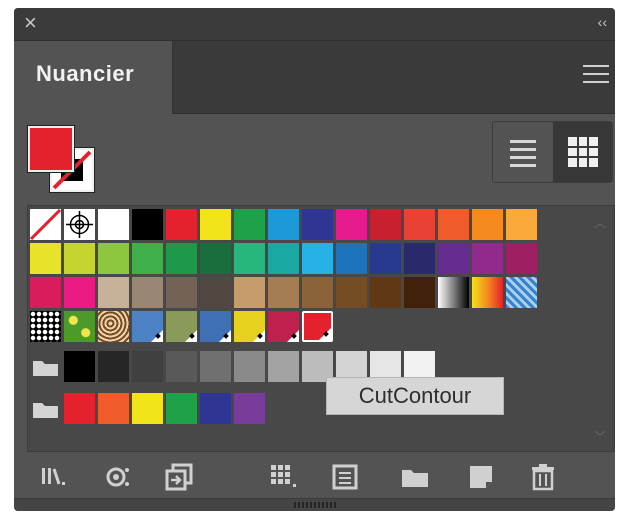  I want to click on collapse-icon: ‹‹, so click(602, 22).